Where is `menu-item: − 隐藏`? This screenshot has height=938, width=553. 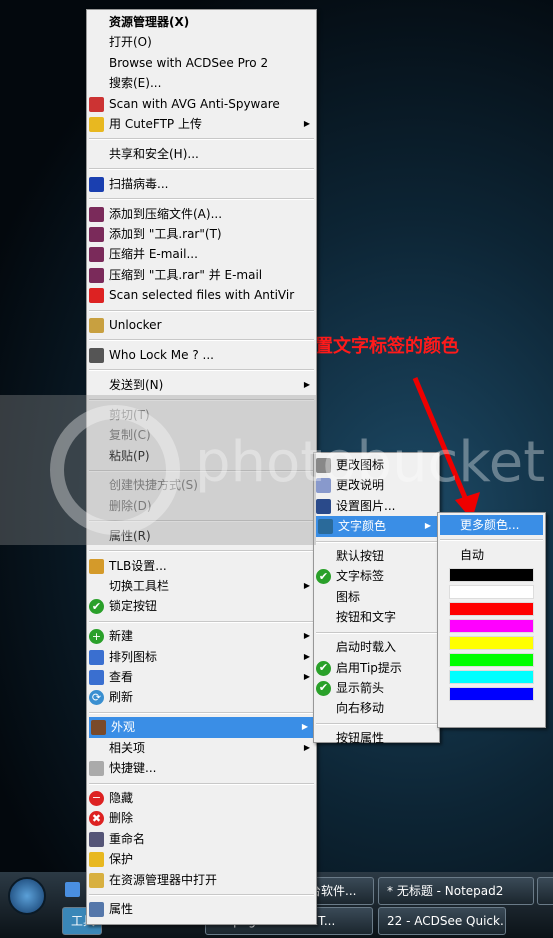
menu-item: − 隐藏 is located at coordinates (201, 798).